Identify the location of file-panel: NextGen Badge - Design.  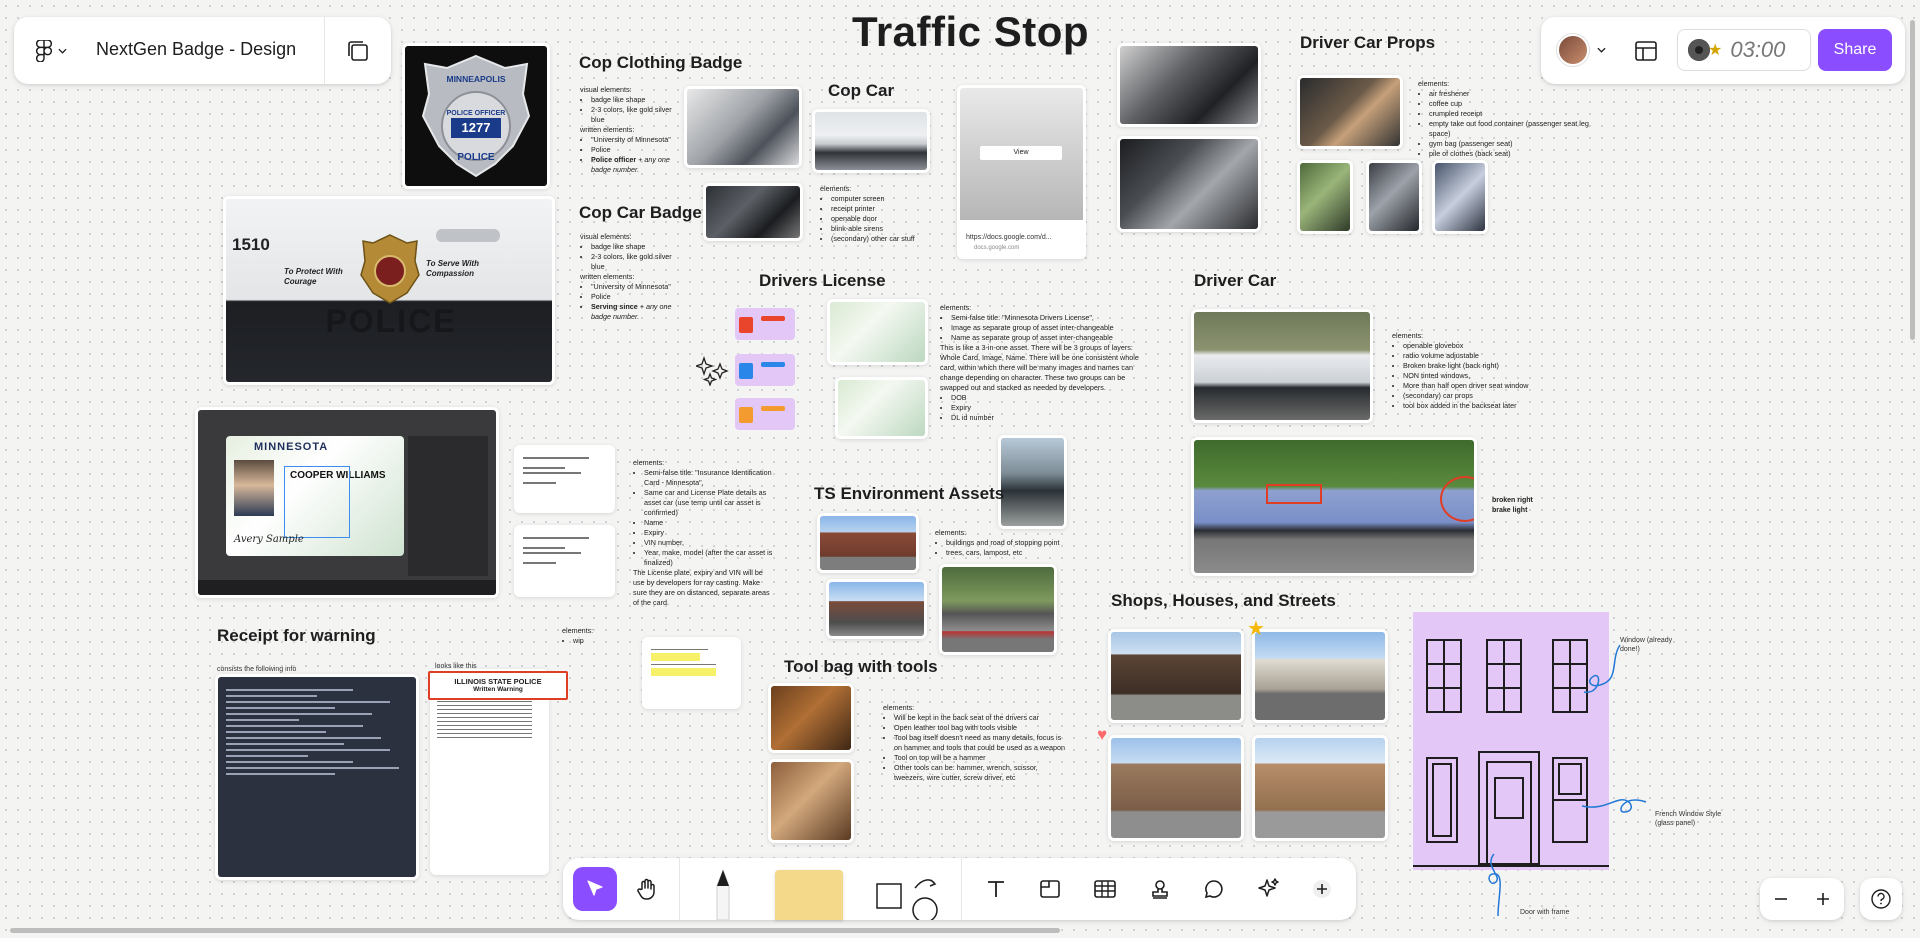
(202, 50).